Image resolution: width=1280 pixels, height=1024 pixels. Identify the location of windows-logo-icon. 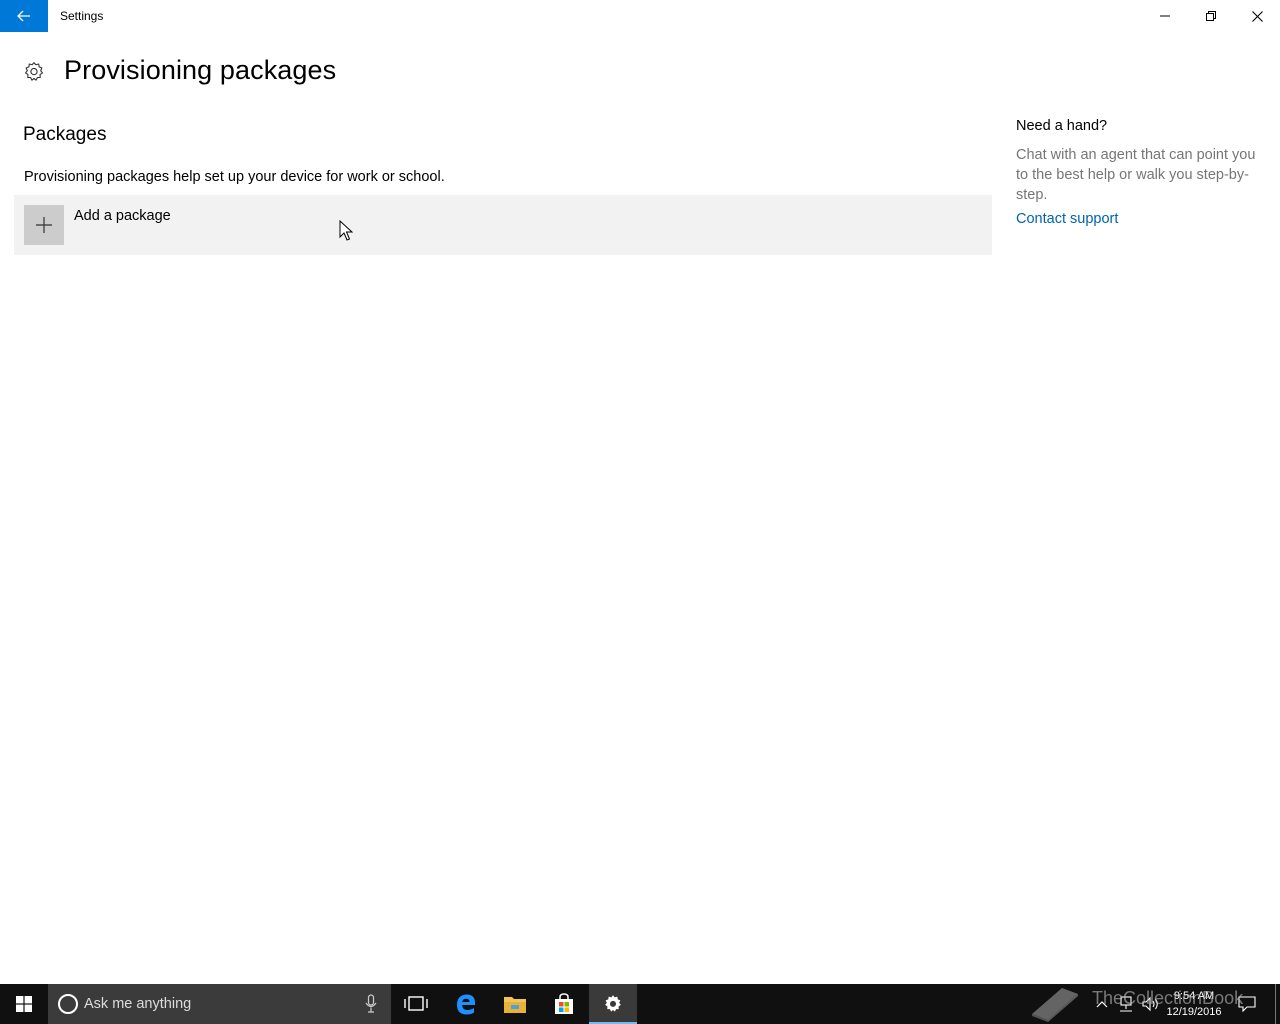
(24, 1004).